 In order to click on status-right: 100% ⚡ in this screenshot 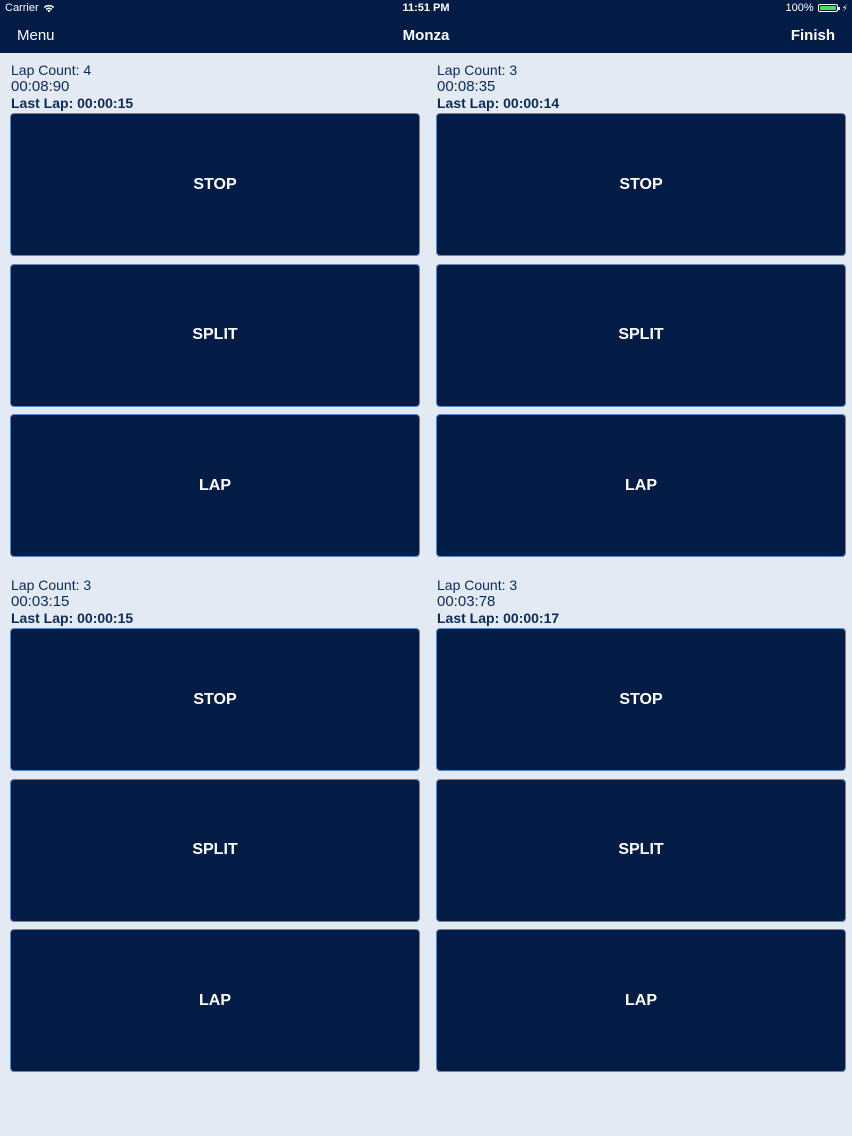, I will do `click(817, 8)`.